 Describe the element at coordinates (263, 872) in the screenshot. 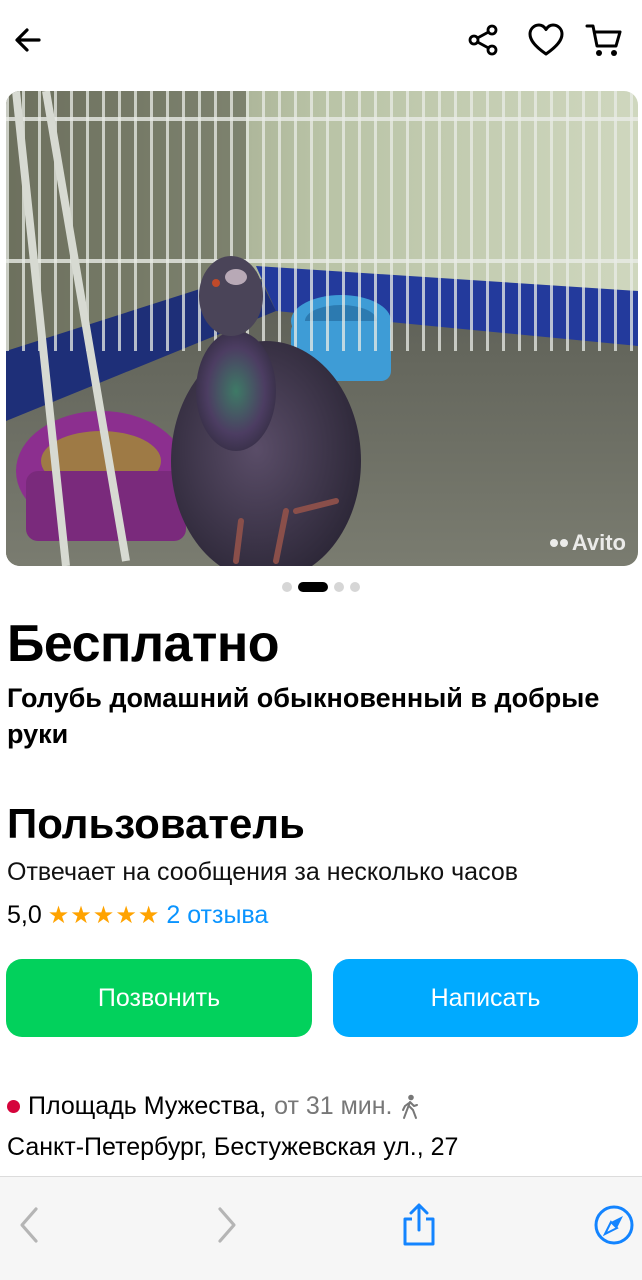

I see `seller-reply-time: Отвечает на сообщения за несколько часов` at that location.